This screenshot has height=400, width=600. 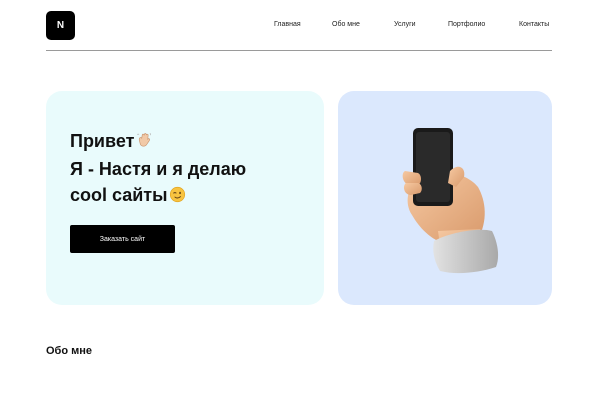 What do you see at coordinates (122, 239) in the screenshot?
I see `order-site-button: Заказать сайт` at bounding box center [122, 239].